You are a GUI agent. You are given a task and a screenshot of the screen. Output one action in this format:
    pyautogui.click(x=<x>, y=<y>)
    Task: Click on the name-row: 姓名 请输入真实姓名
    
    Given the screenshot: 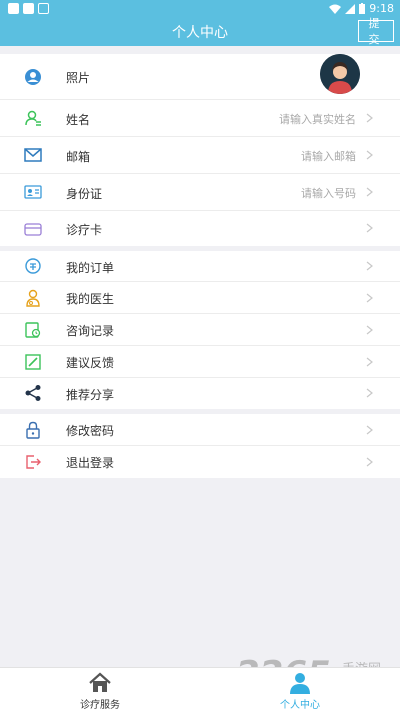 What is the action you would take?
    pyautogui.click(x=200, y=118)
    